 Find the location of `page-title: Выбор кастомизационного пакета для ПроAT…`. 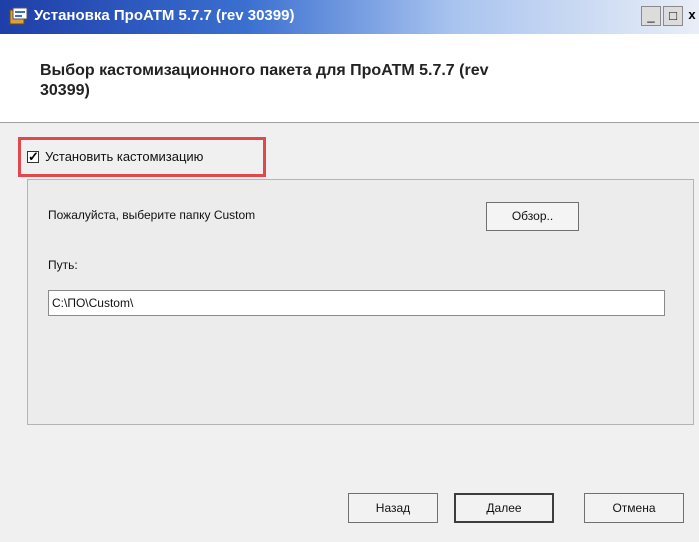

page-title: Выбор кастомизационного пакета для ПроAT… is located at coordinates (264, 80).